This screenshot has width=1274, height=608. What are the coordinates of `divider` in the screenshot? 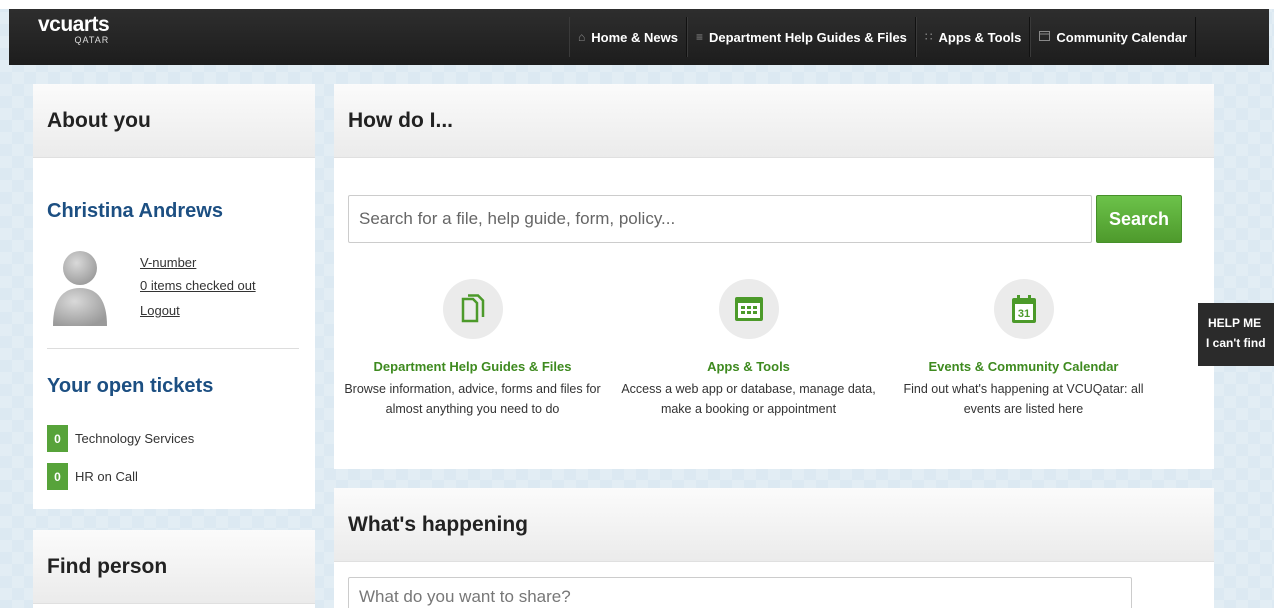 It's located at (173, 348).